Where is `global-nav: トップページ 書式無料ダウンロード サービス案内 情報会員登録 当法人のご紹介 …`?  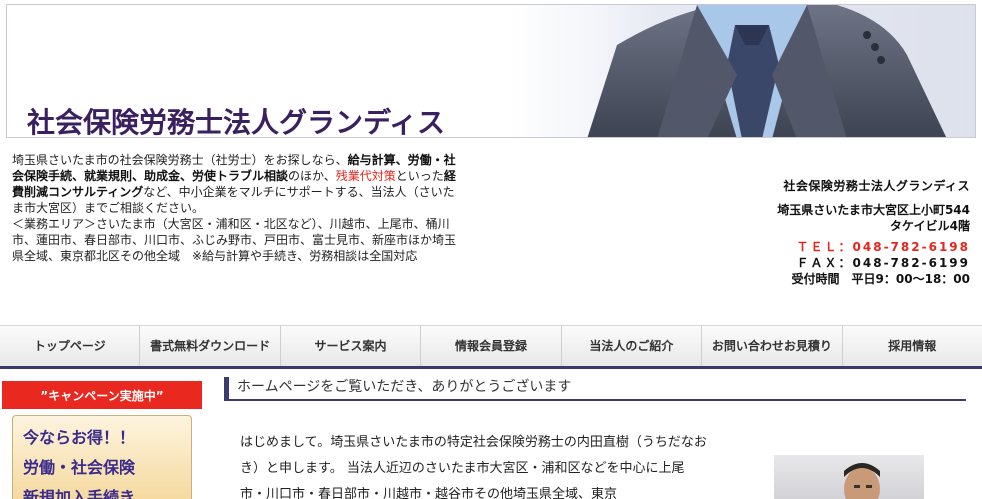 global-nav: トップページ 書式無料ダウンロード サービス案内 情報会員登録 当法人のご紹介 … is located at coordinates (491, 347).